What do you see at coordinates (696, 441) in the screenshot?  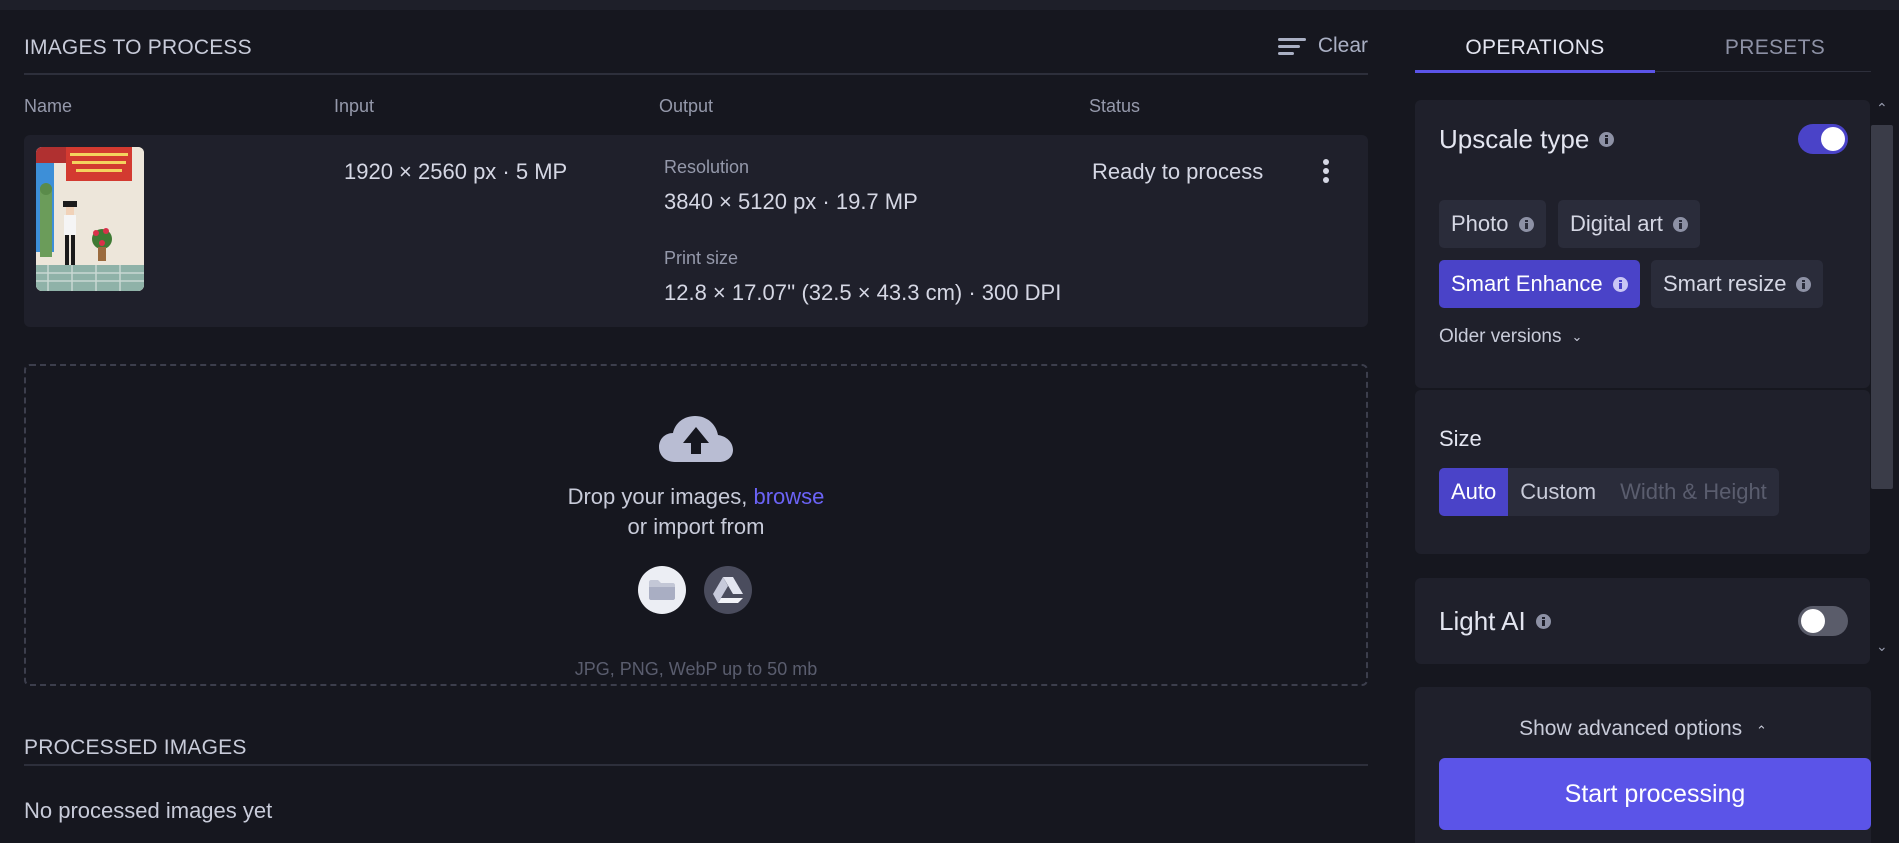 I see `cloud-upload-icon` at bounding box center [696, 441].